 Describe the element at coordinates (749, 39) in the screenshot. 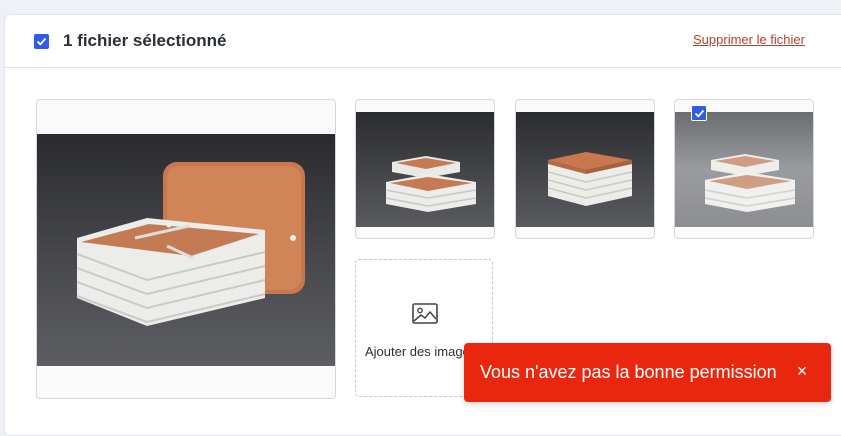

I see `delete-file-link: Supprimer le fichier` at that location.